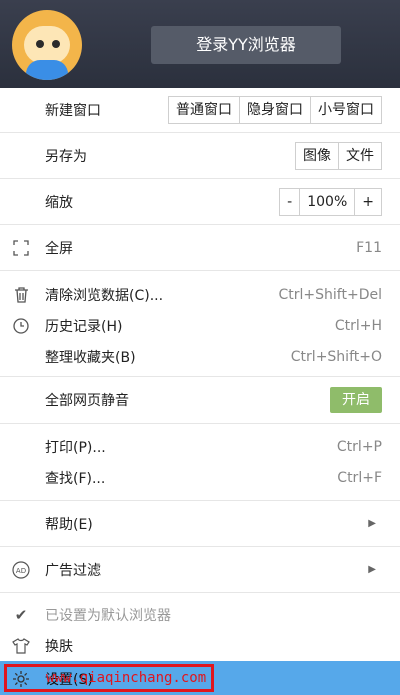  Describe the element at coordinates (90, 357) in the screenshot. I see `bookmarks-label: 整理收藏夹(B)` at that location.